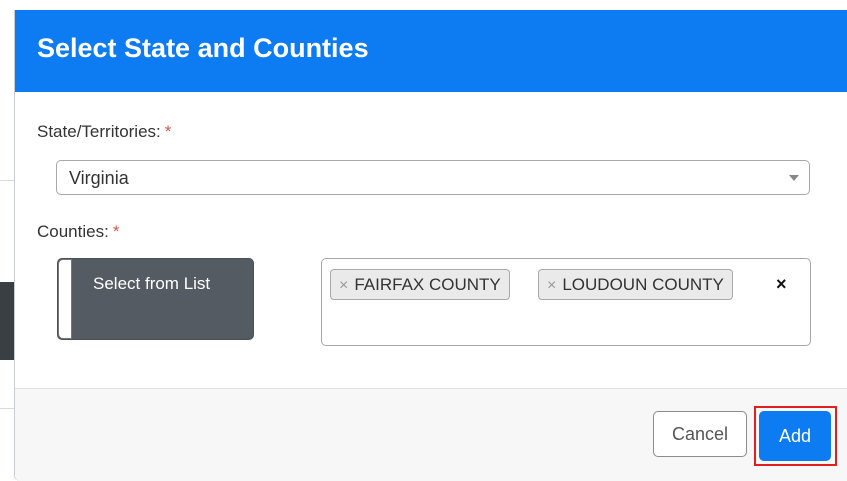 This screenshot has height=481, width=847. I want to click on add-button: Add, so click(795, 436).